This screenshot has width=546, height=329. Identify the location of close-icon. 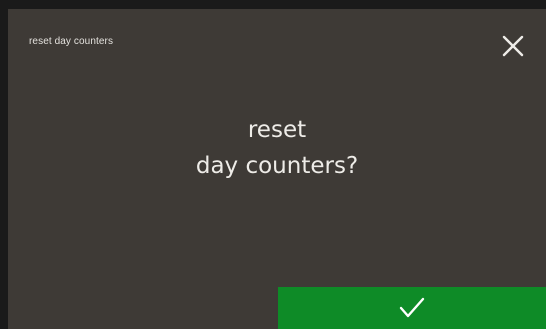
(513, 46).